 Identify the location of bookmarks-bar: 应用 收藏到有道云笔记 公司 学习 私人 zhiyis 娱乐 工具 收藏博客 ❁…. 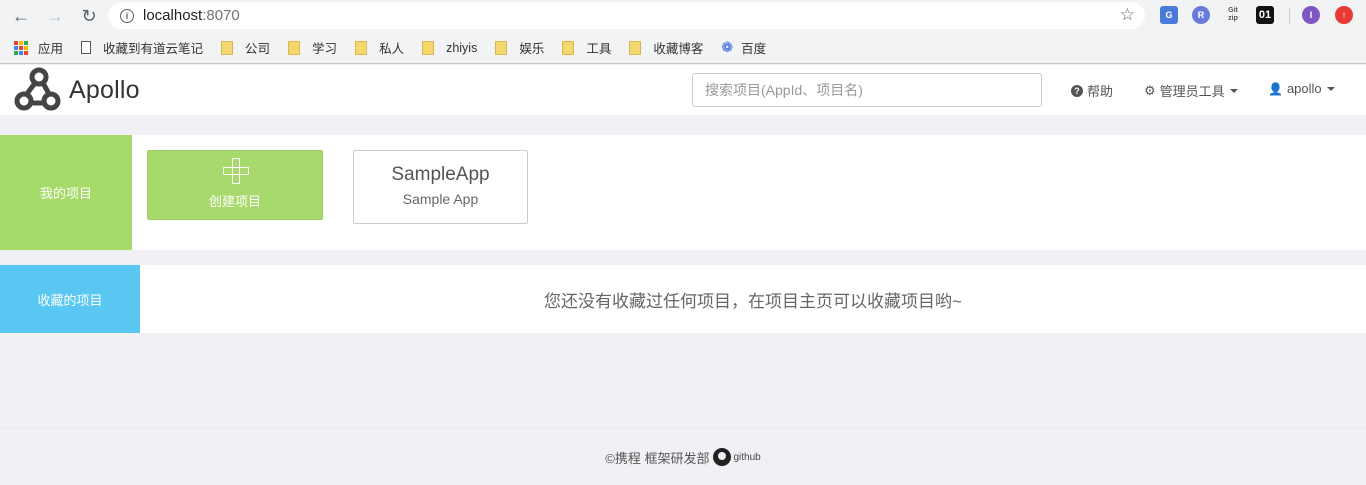
(683, 48).